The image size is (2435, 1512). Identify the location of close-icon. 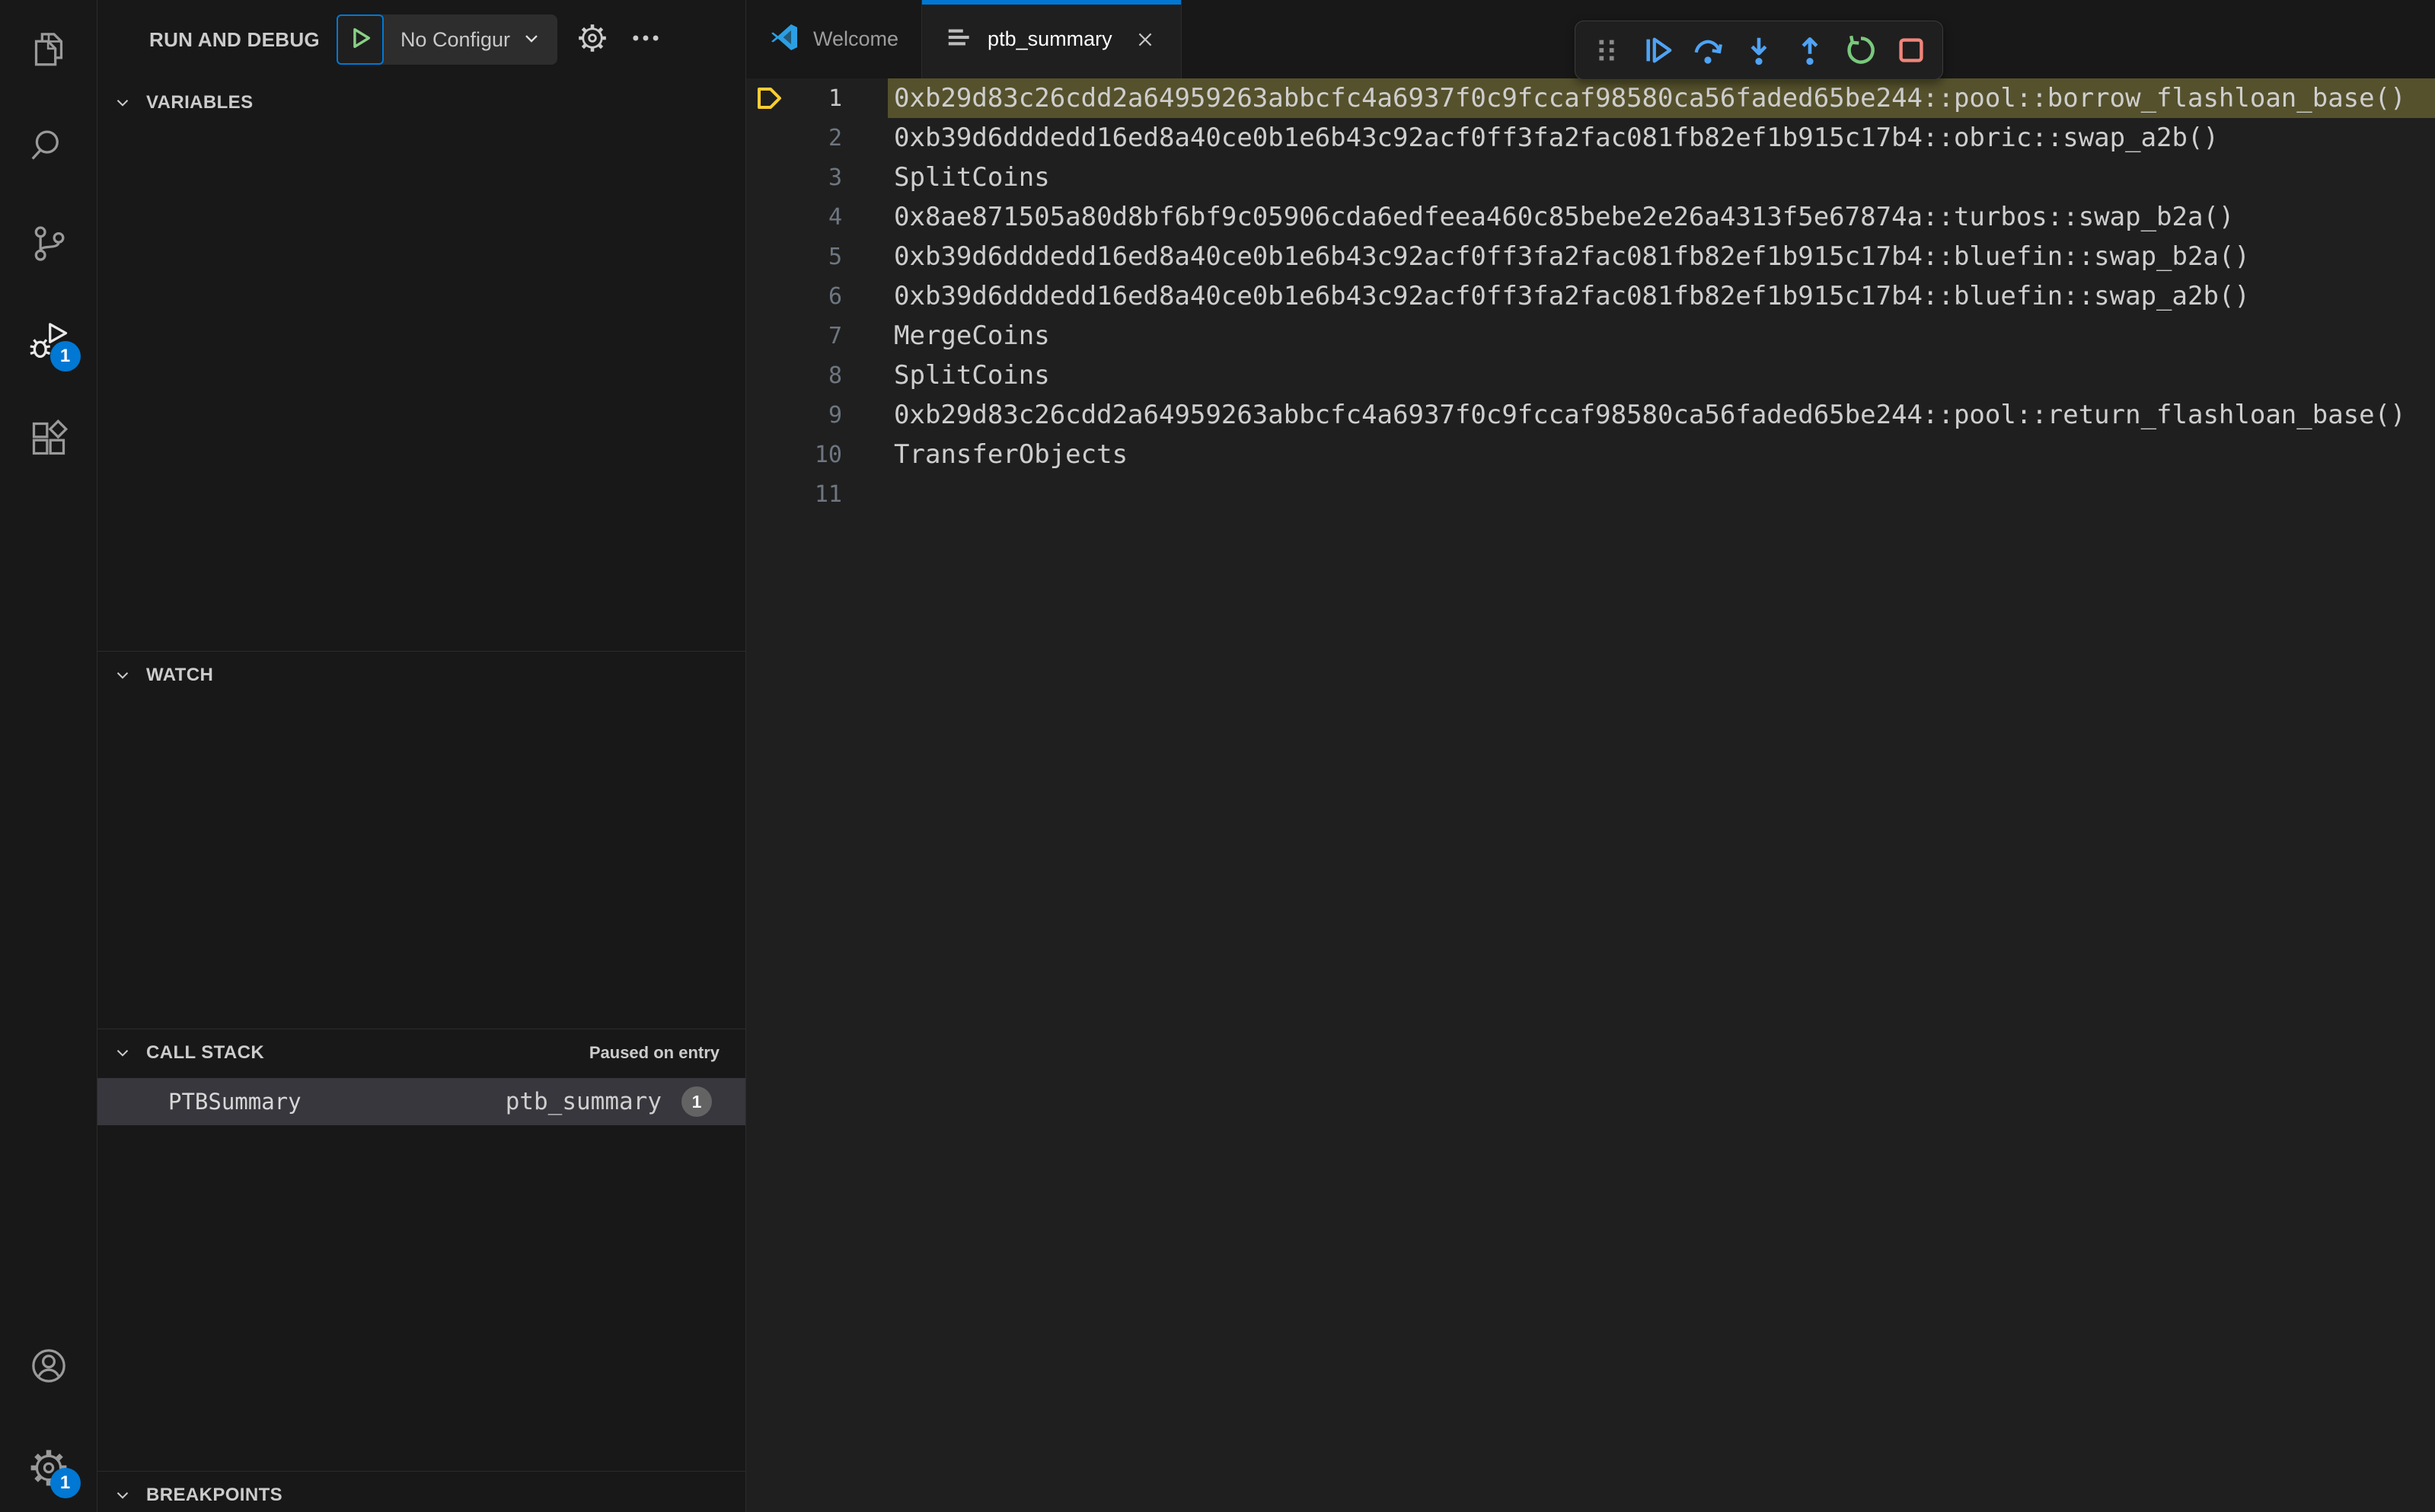
(1144, 39).